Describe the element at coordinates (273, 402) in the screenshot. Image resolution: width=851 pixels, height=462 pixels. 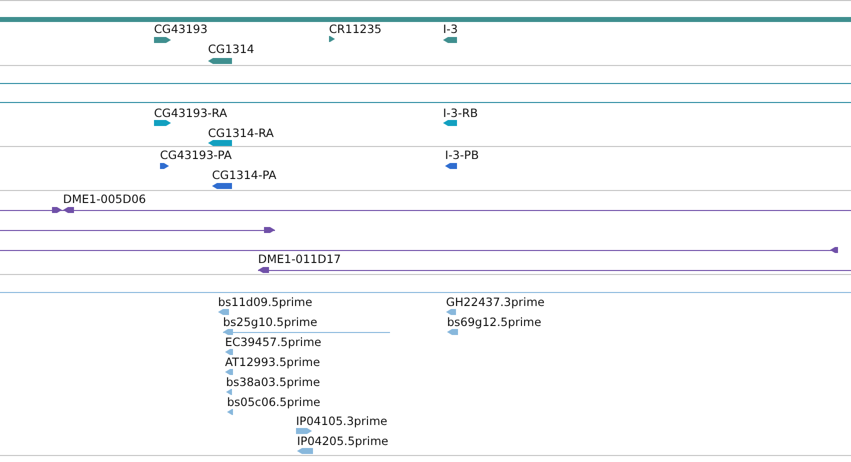
I see `feature-label: bs05c06.5prime` at that location.